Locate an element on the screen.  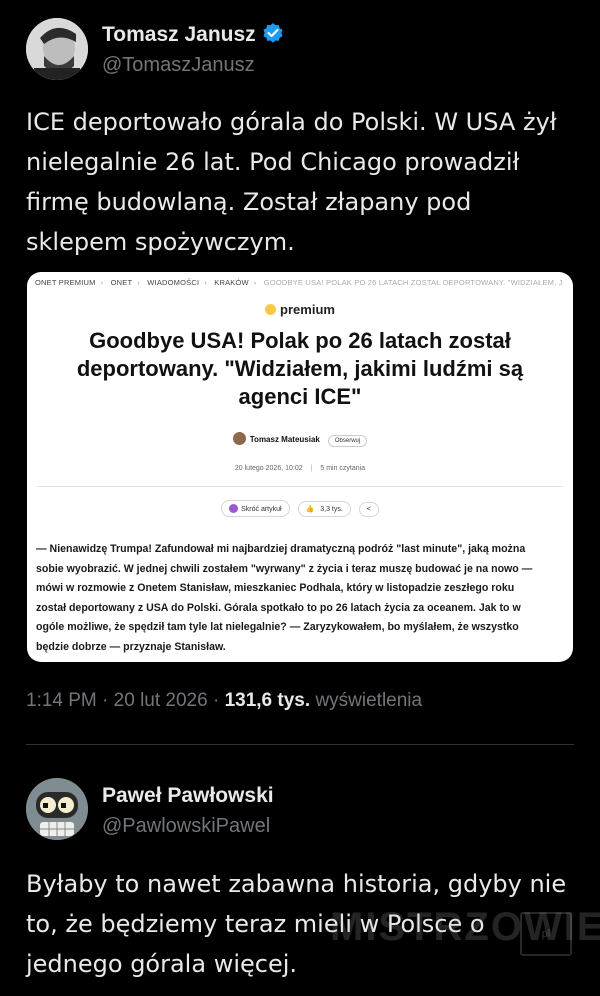
follow-button: Obserwuj is located at coordinates (347, 441).